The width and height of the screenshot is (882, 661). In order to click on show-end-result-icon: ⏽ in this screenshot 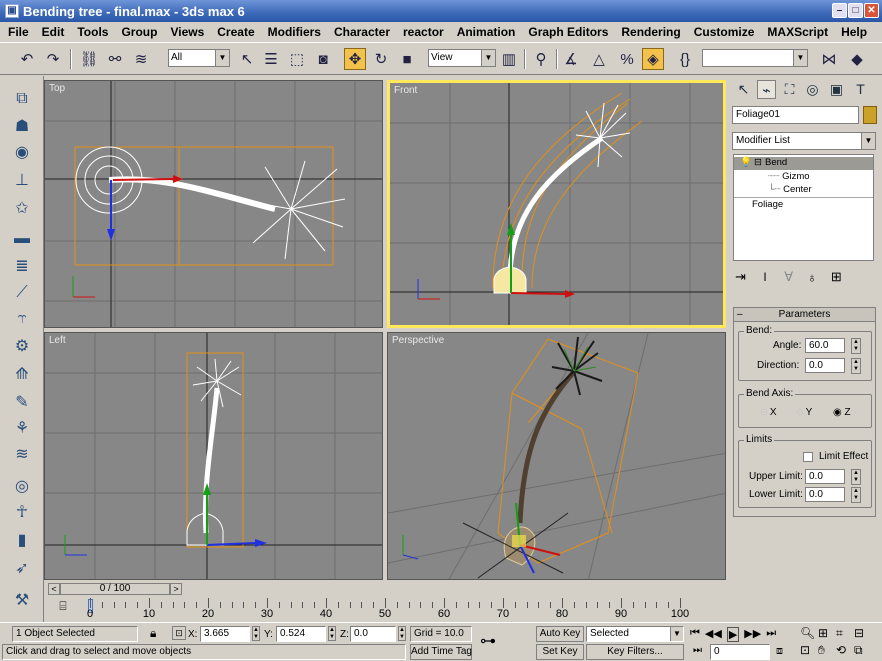, I will do `click(765, 277)`.